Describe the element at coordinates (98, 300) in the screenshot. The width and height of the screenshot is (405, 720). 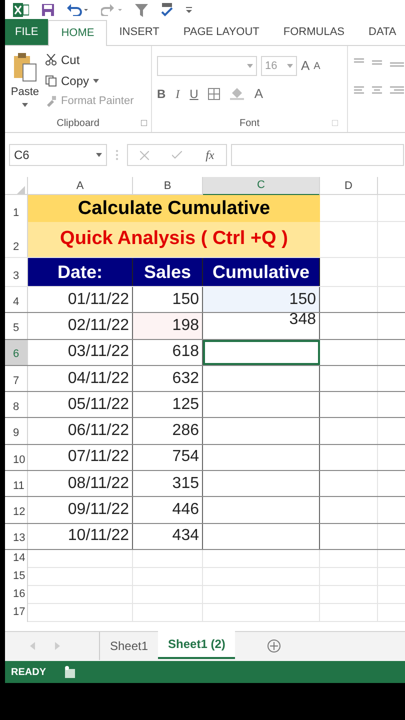
I see `date-cell-text: 01/11/22` at that location.